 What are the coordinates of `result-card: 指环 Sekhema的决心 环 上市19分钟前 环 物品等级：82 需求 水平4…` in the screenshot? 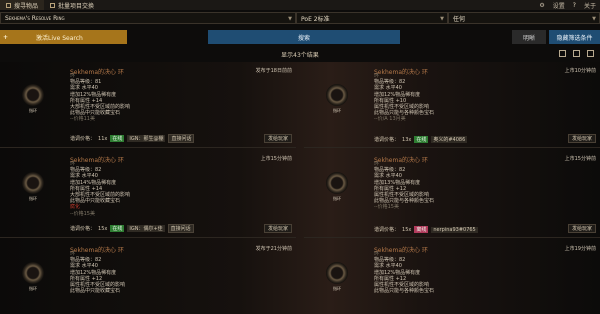 It's located at (452, 277).